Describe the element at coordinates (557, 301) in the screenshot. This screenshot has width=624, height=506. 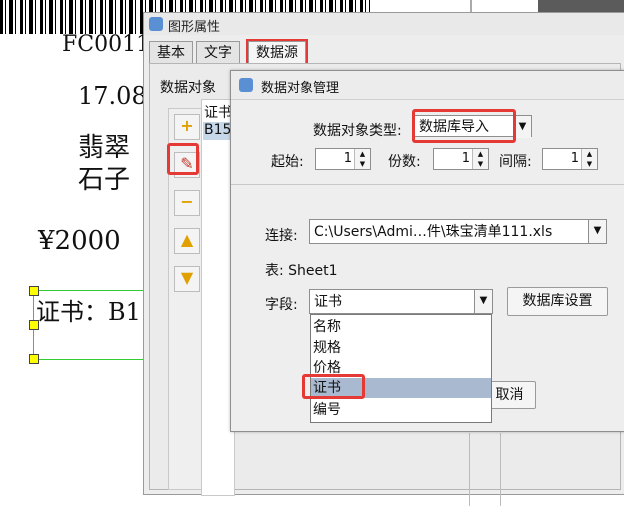
I see `database-settings-button: 数据库设置` at that location.